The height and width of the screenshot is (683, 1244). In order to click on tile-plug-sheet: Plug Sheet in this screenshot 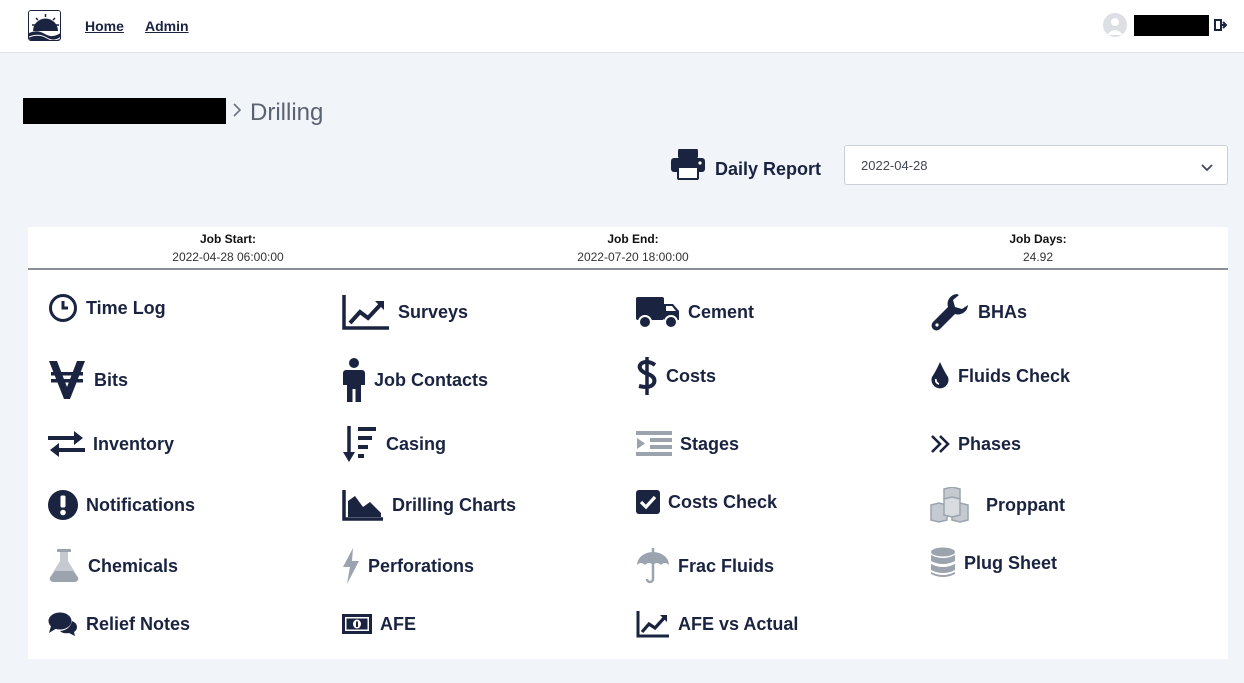, I will do `click(993, 563)`.